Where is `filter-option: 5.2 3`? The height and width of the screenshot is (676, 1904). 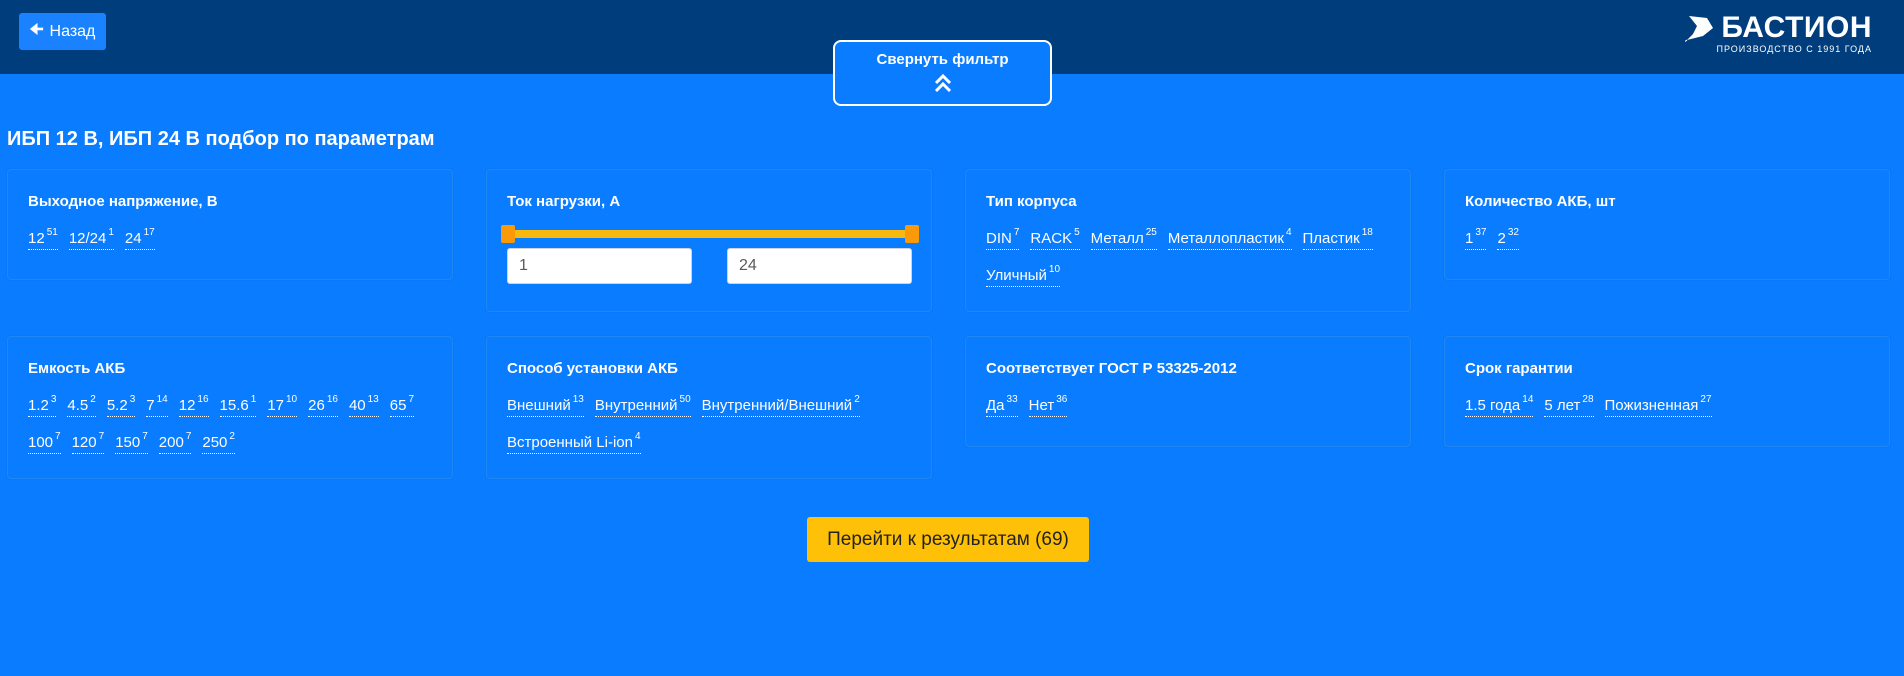 filter-option: 5.2 3 is located at coordinates (121, 404).